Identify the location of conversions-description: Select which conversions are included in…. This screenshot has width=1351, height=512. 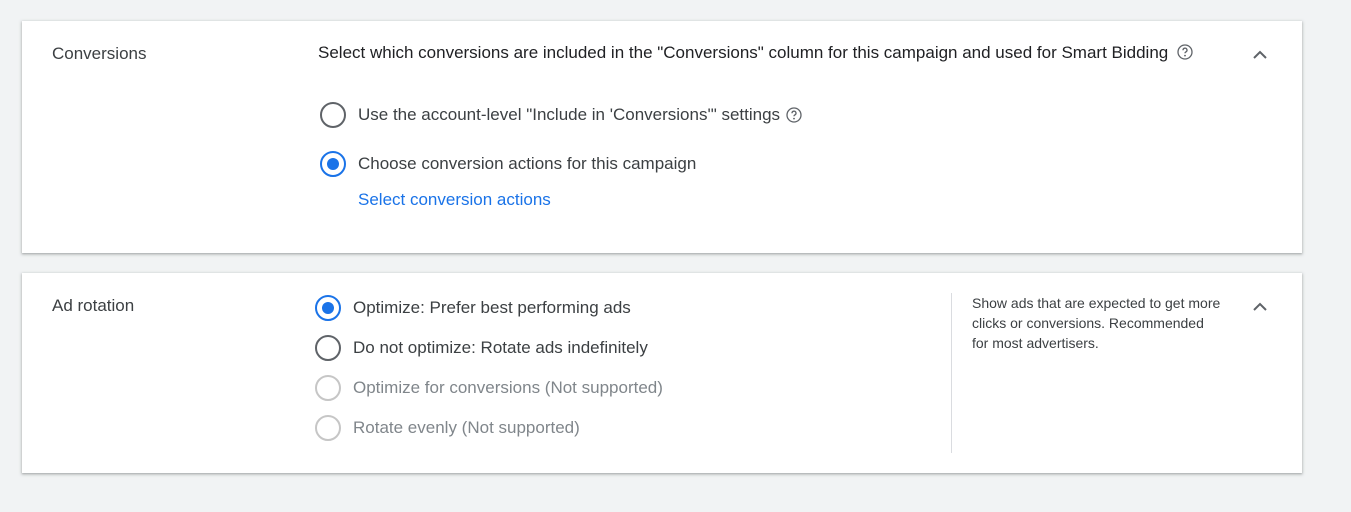
(763, 52).